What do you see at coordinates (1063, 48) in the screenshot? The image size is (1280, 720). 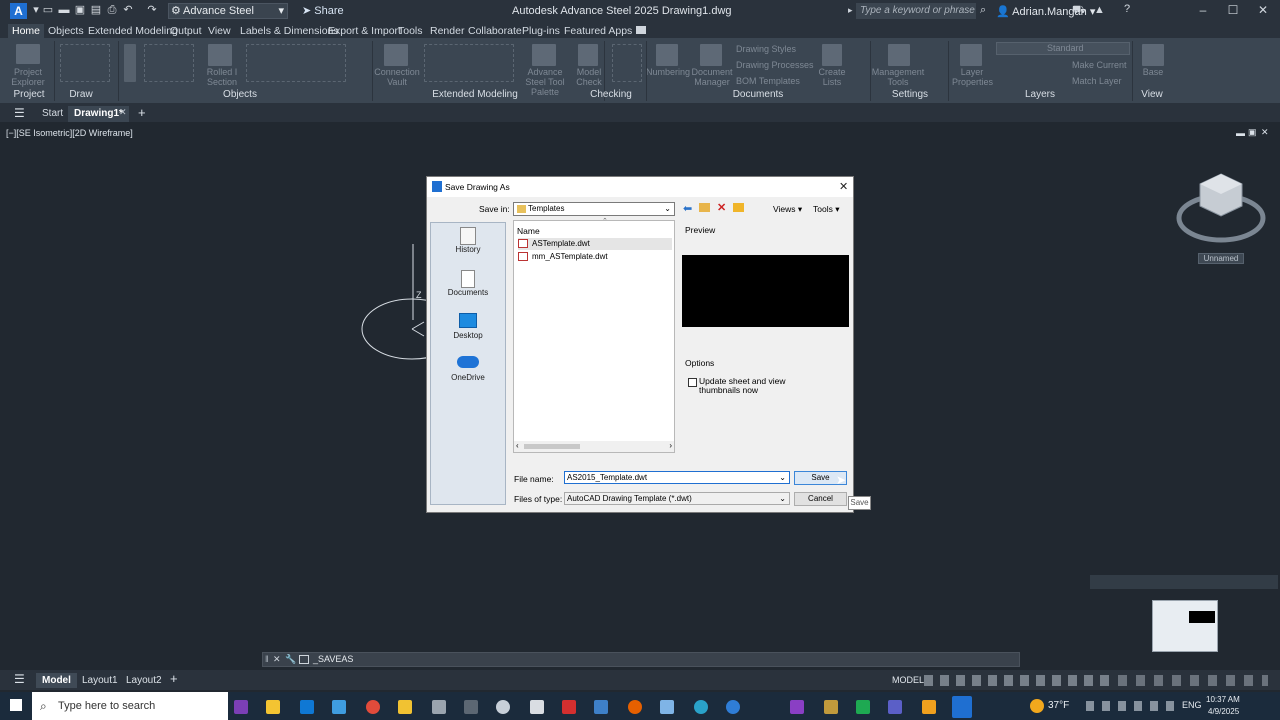 I see `layer-dropdown: Standard` at bounding box center [1063, 48].